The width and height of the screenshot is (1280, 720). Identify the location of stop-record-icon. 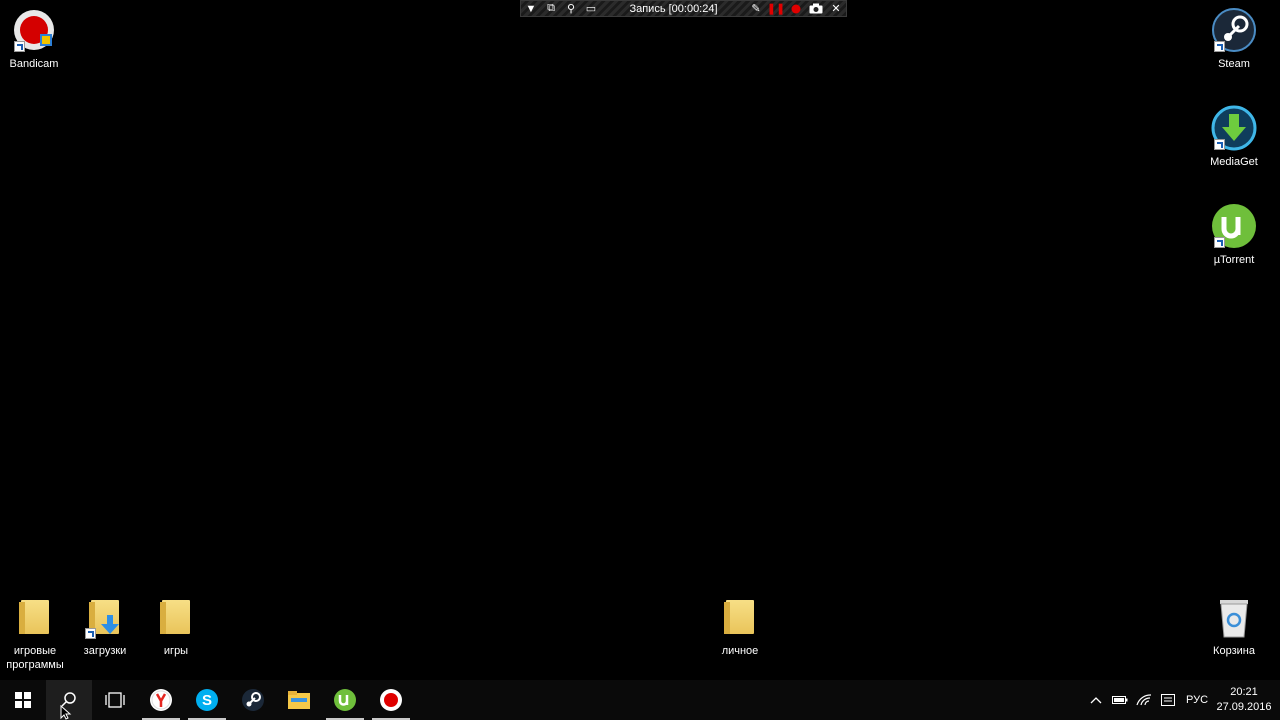
(796, 8).